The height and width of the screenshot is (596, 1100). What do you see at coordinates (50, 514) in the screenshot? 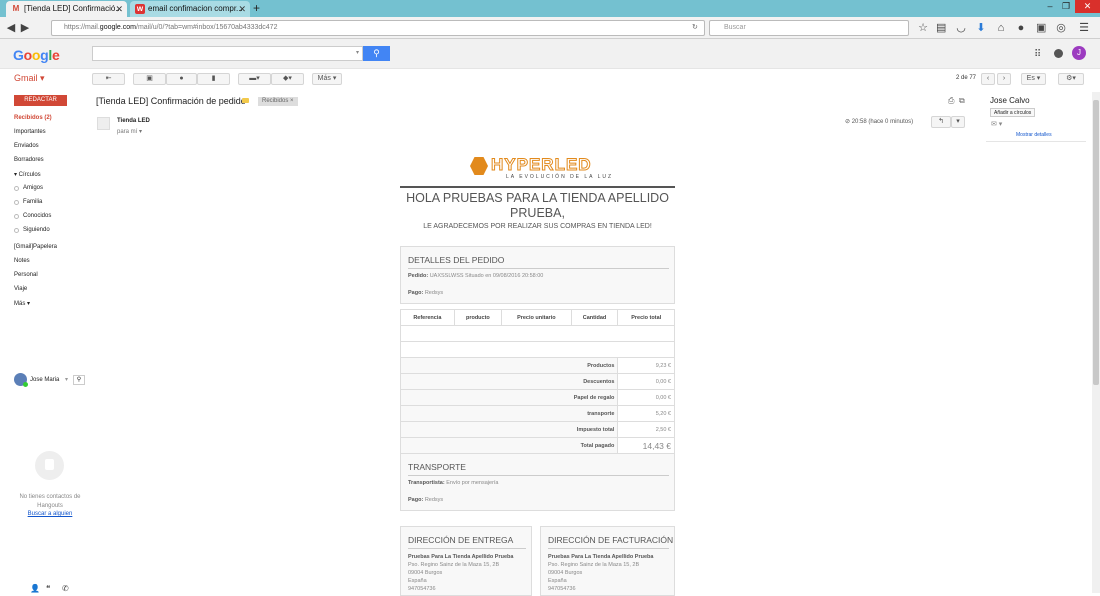
I see `find-someone-link: Buscar a alguien` at bounding box center [50, 514].